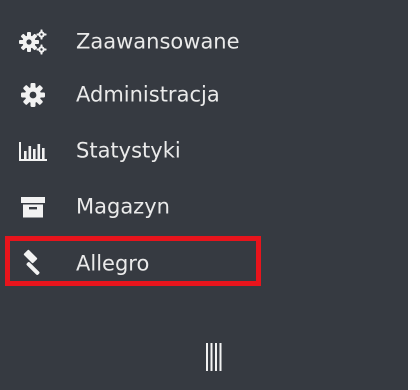 This screenshot has height=390, width=420. I want to click on sidebar-item-administracja: Administracja, so click(204, 95).